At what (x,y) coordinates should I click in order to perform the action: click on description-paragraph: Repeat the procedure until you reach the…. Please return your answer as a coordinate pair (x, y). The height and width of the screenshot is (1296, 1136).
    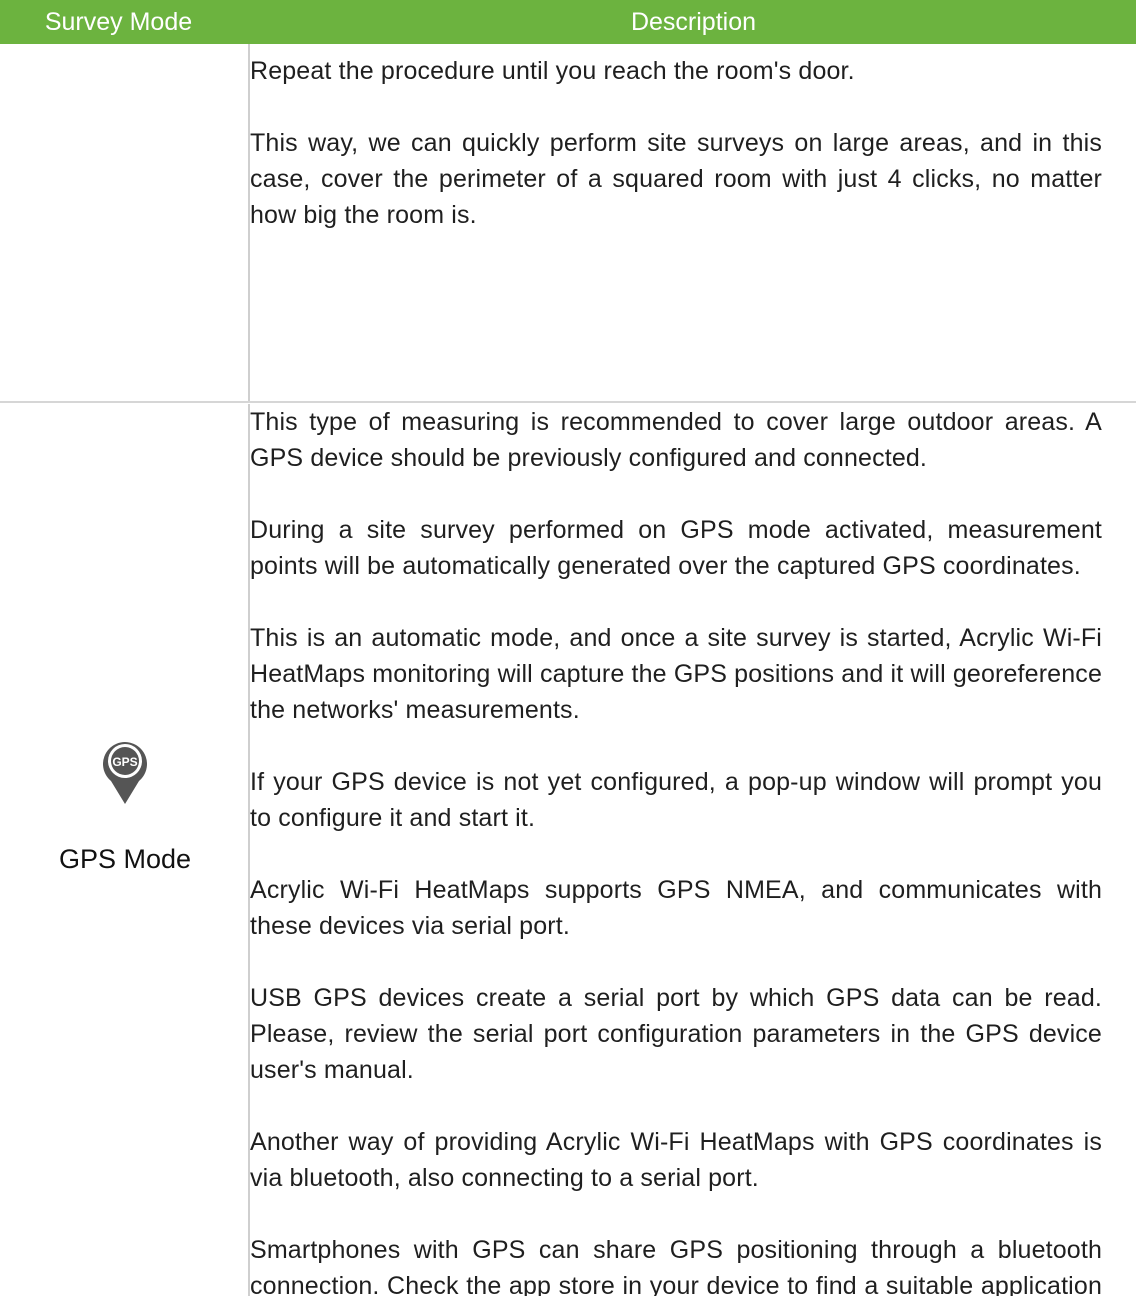
    Looking at the image, I should click on (552, 71).